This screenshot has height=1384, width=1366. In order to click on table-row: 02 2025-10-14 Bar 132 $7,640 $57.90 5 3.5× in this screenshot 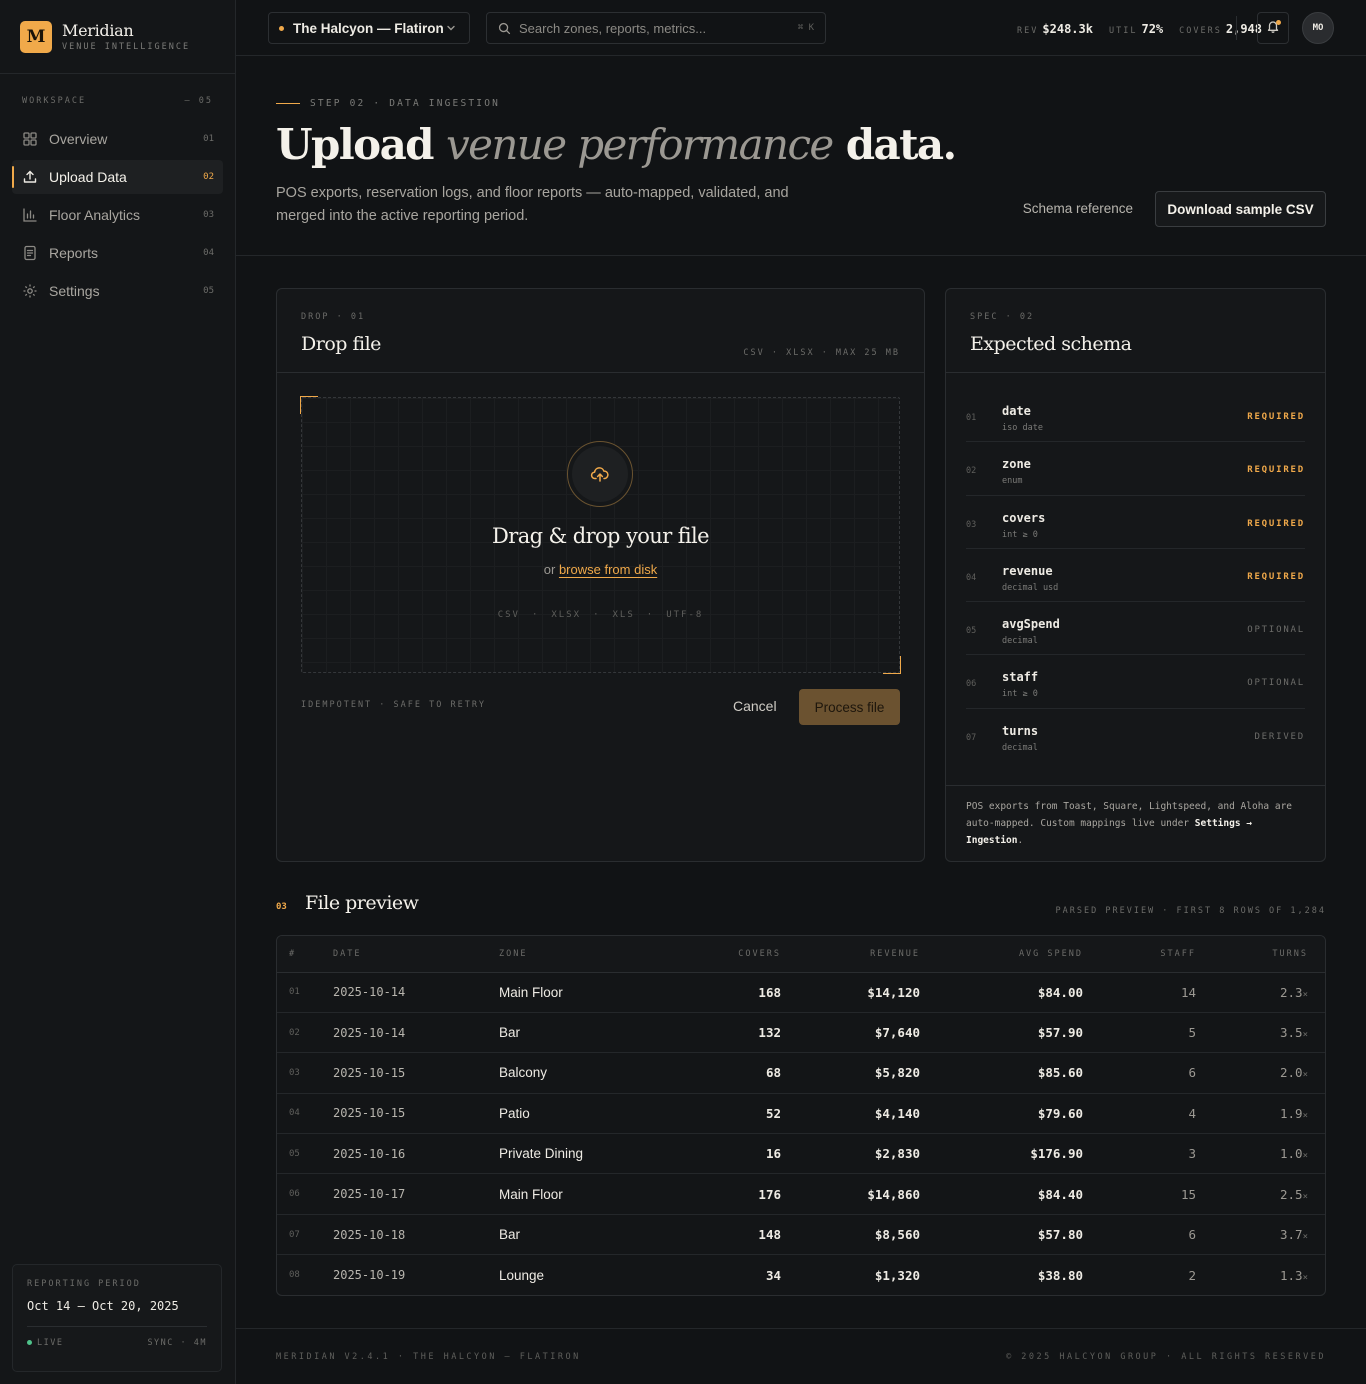, I will do `click(801, 1033)`.